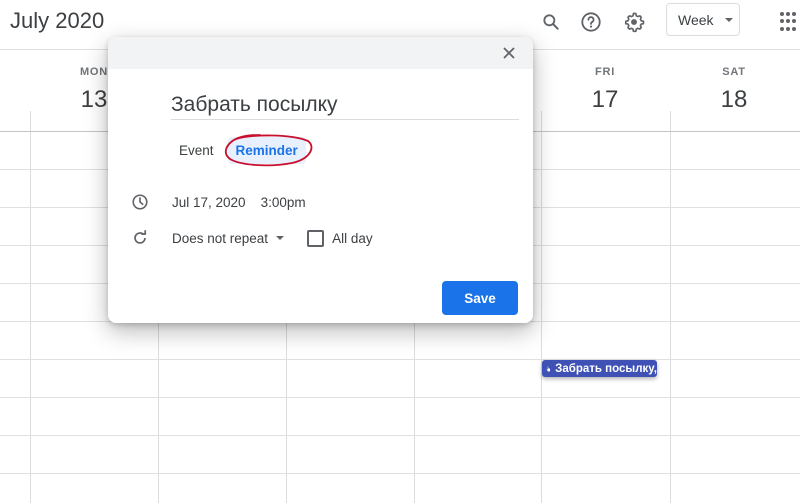 The image size is (800, 503). I want to click on all-day-toggle: All day, so click(340, 238).